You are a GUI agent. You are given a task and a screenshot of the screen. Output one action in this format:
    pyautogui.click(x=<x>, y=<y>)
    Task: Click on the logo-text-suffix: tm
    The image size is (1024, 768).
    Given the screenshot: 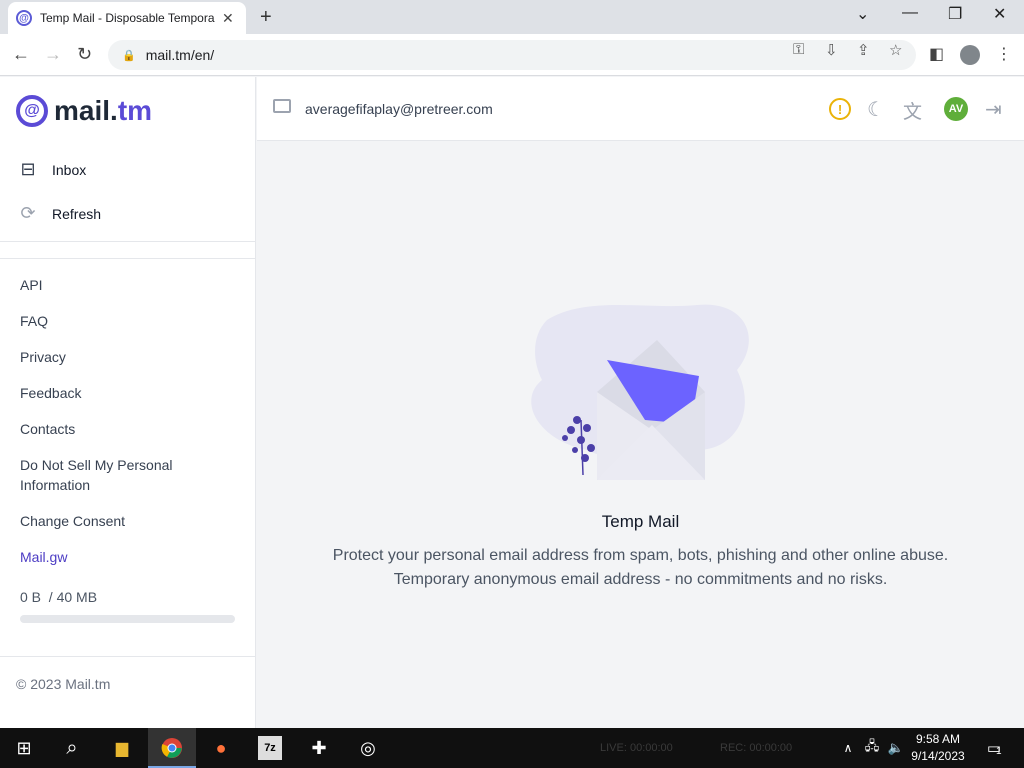 What is the action you would take?
    pyautogui.click(x=135, y=110)
    